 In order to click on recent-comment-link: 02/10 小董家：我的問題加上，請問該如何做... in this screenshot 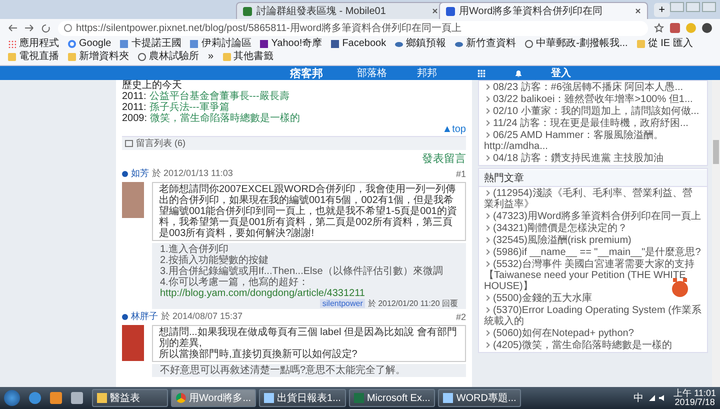, I will do `click(593, 111)`.